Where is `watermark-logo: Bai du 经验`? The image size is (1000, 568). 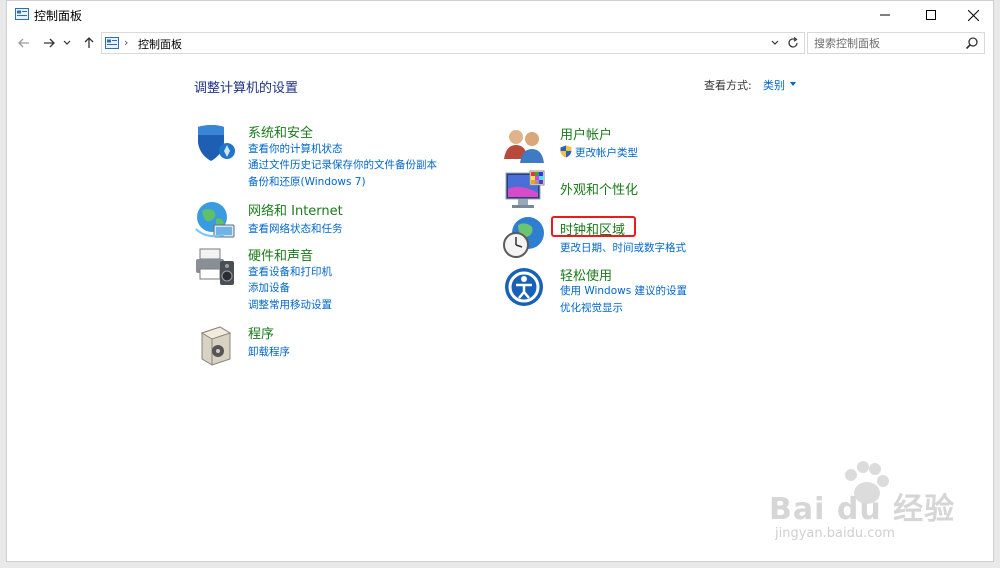
watermark-logo: Bai du 经验 is located at coordinates (862, 509).